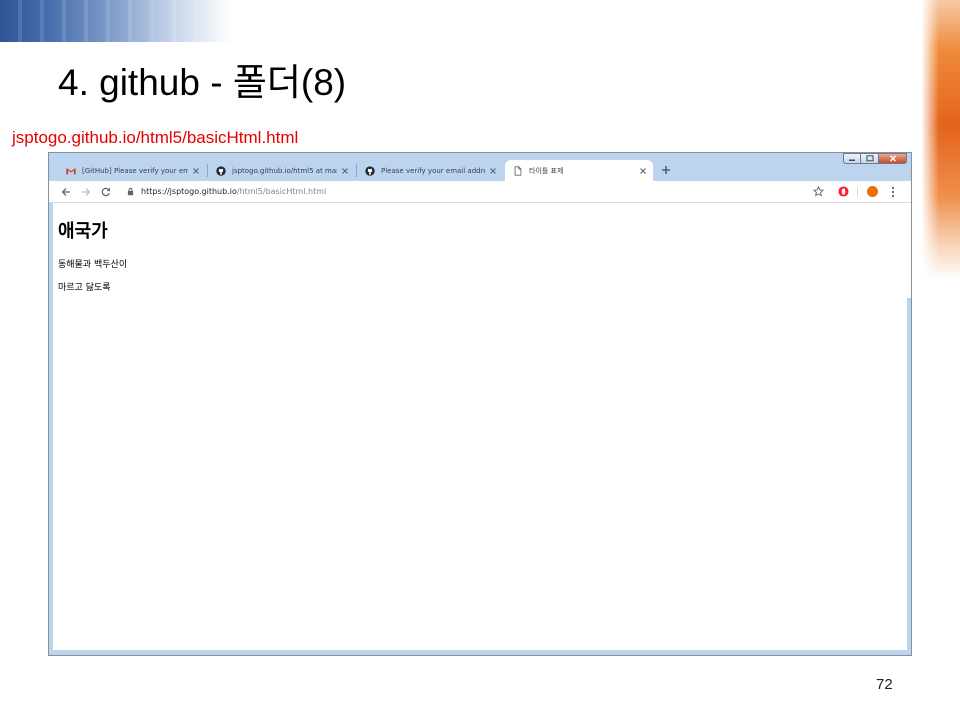 This screenshot has width=960, height=720. I want to click on tab-label: 타이틀 표제, so click(546, 170).